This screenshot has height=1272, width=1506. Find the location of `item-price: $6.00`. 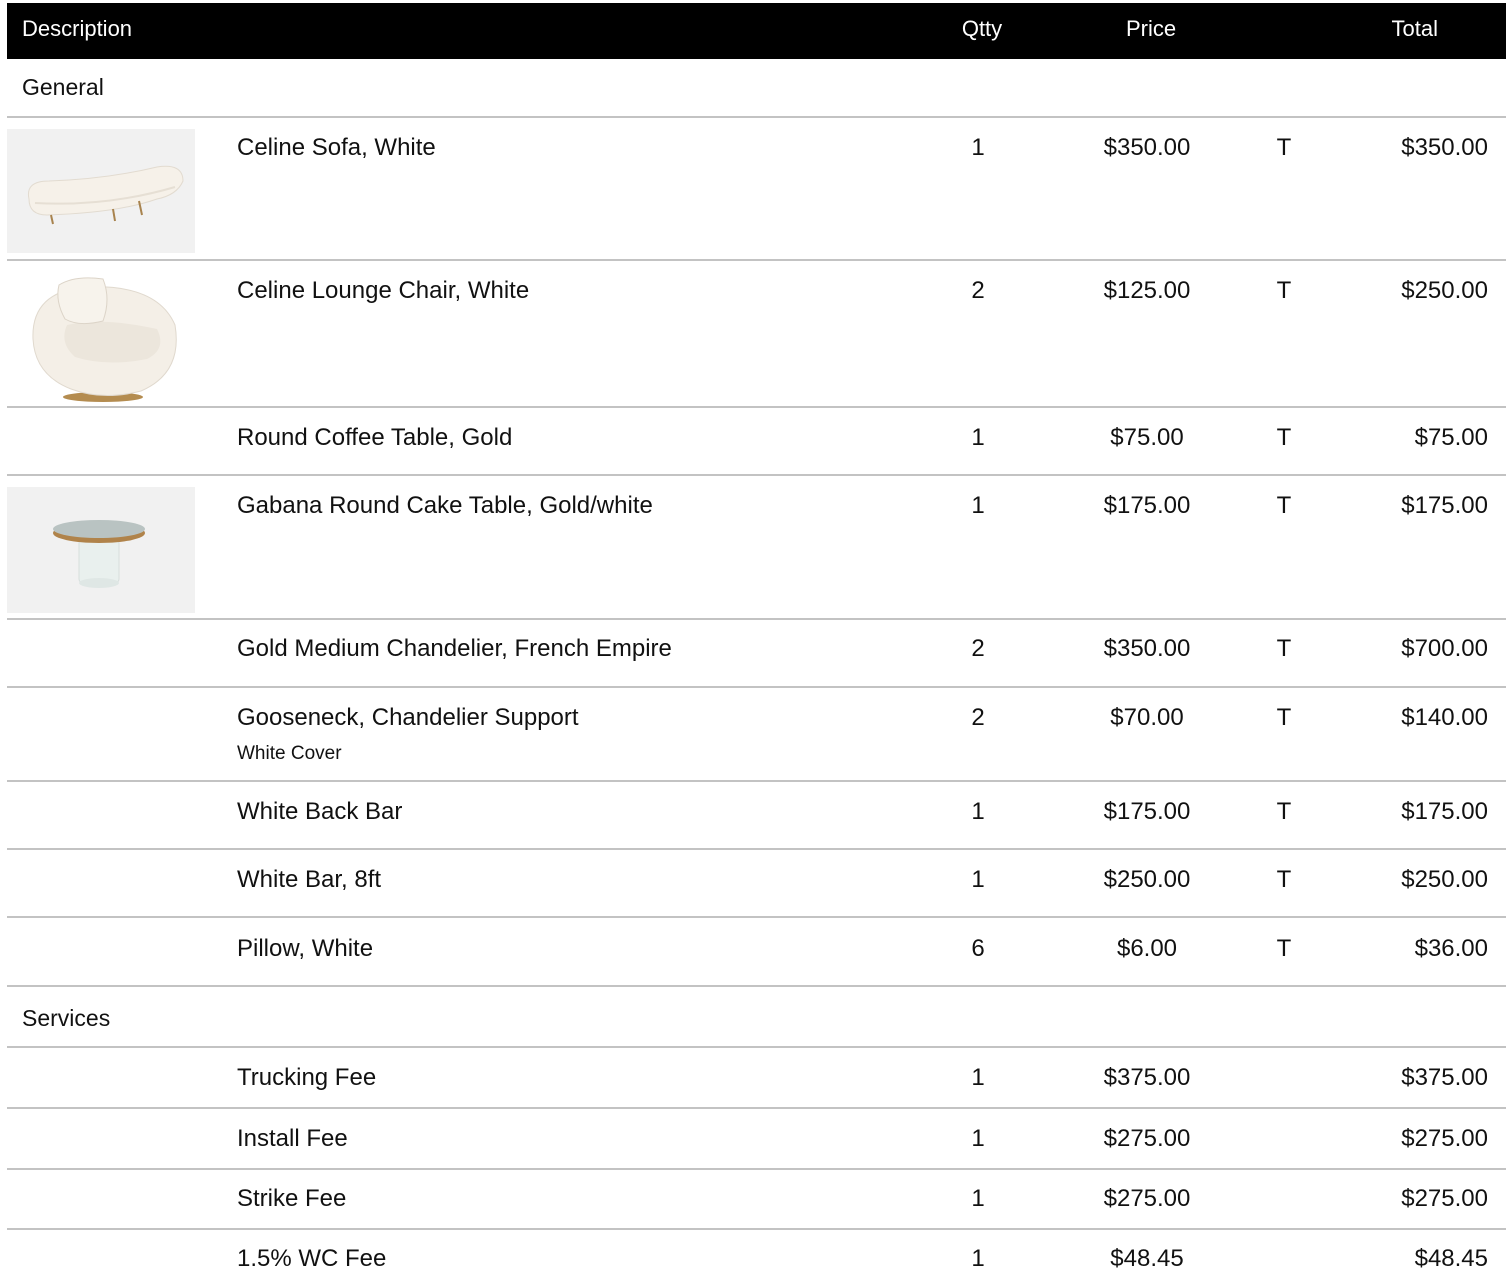

item-price: $6.00 is located at coordinates (1147, 948).